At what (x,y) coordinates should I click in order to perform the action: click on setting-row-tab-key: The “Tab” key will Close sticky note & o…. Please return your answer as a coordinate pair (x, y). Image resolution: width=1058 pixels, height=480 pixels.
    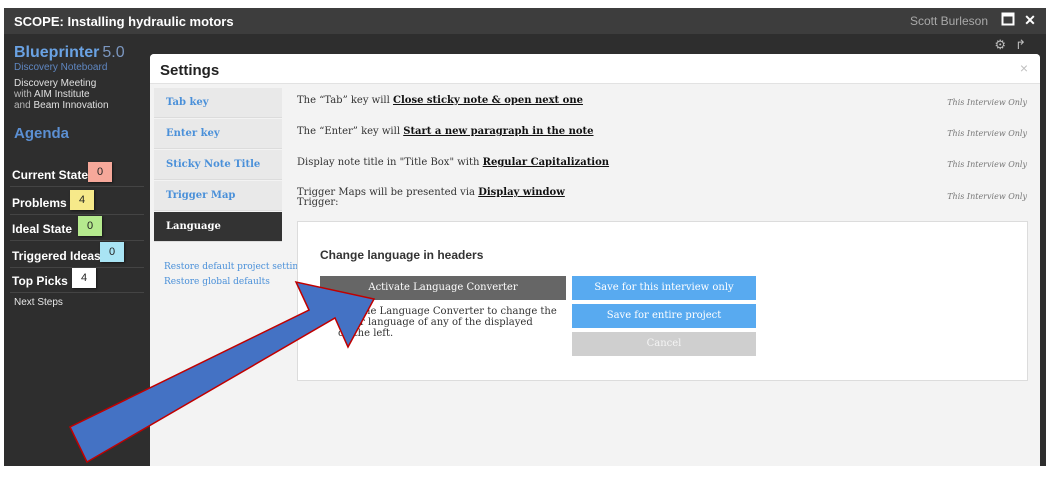
    Looking at the image, I should click on (662, 101).